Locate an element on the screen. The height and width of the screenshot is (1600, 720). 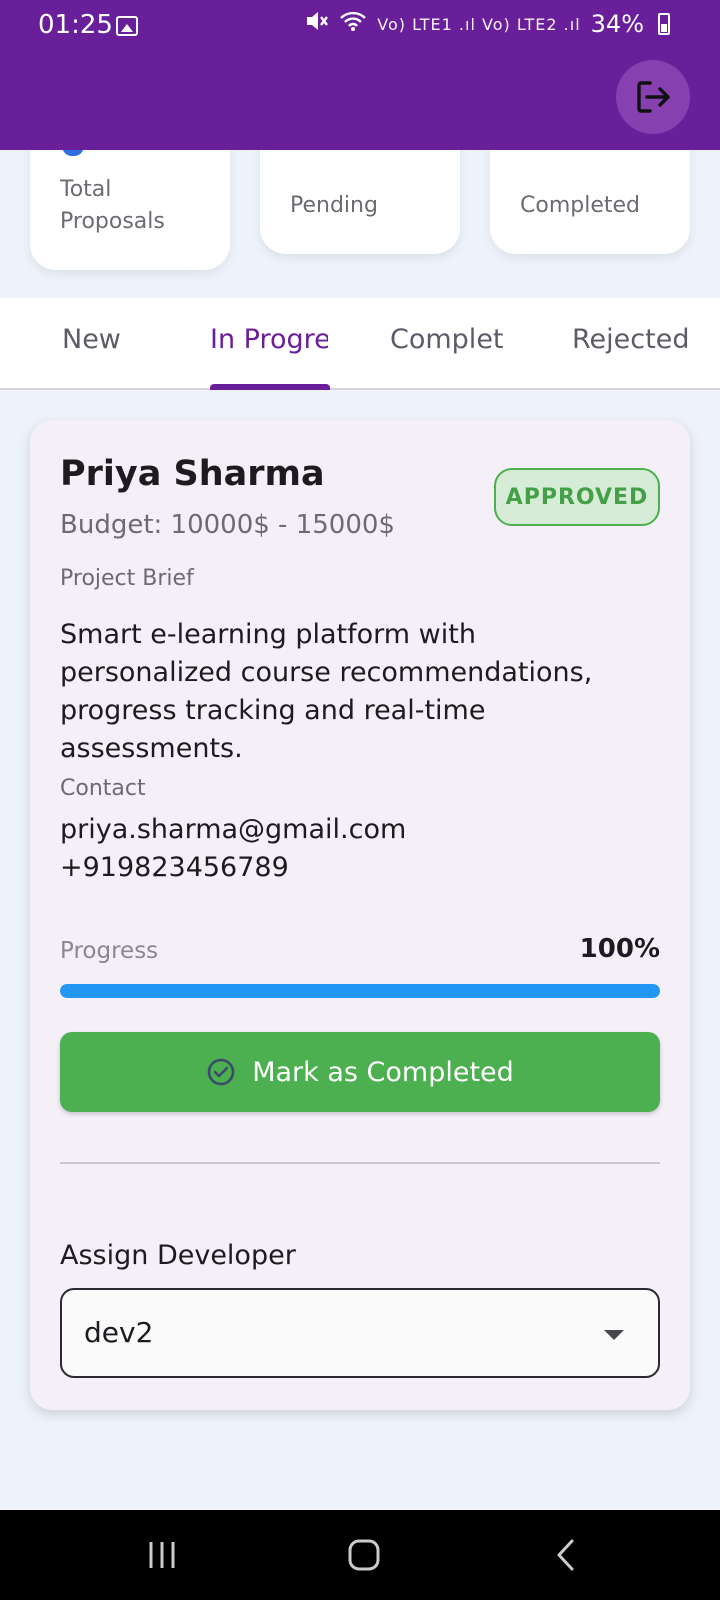
app-bar: 01:25 Vo) LTE1 .ıl Vo) LTE2 .ıl 34% is located at coordinates (360, 75).